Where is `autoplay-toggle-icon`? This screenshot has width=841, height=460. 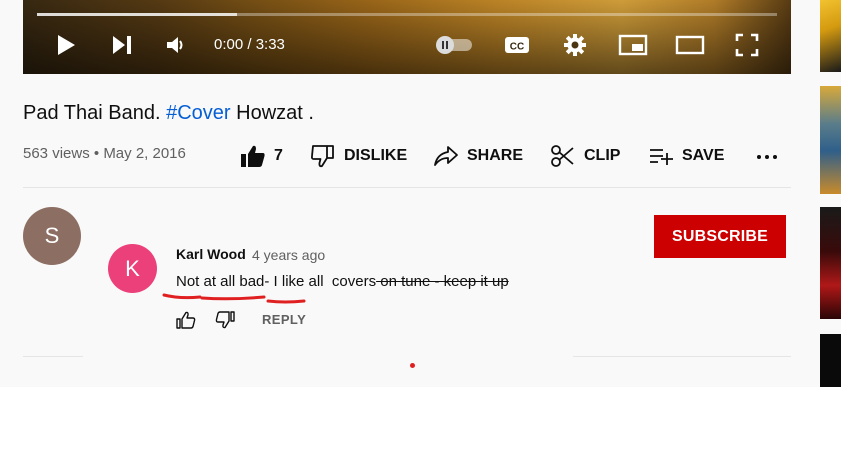 autoplay-toggle-icon is located at coordinates (454, 45).